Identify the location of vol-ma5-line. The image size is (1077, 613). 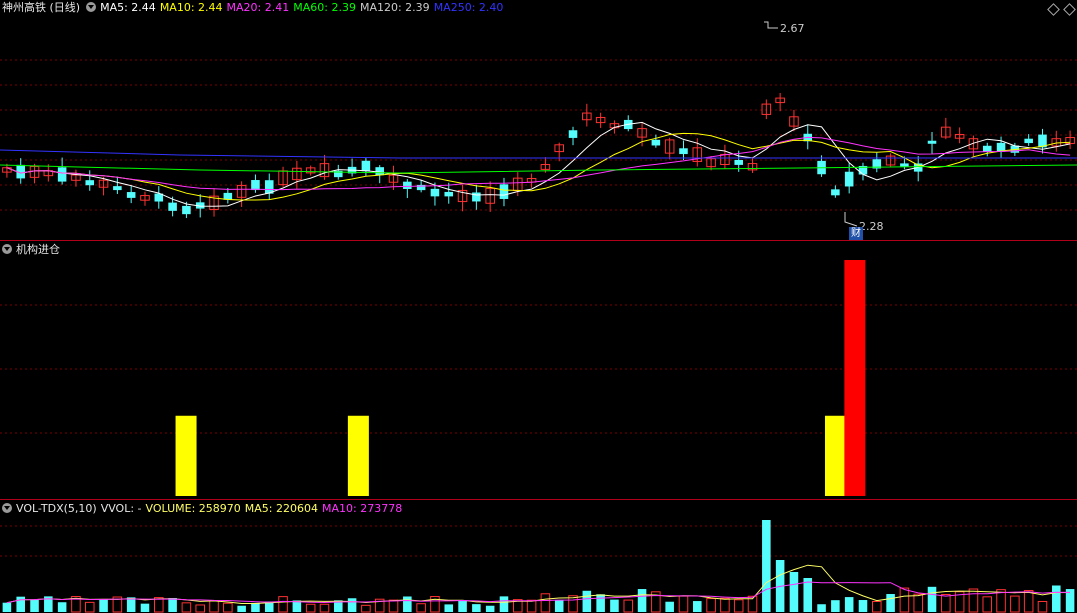
(538, 584).